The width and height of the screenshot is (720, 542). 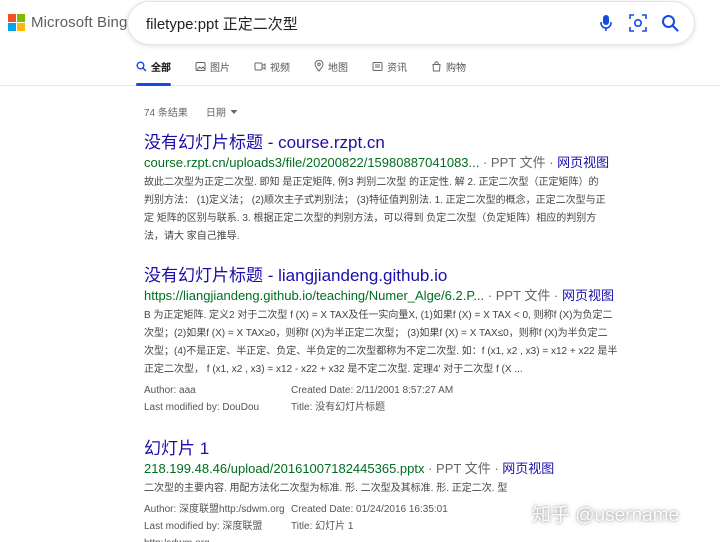 What do you see at coordinates (166, 113) in the screenshot?
I see `results-count: 74 条结果` at bounding box center [166, 113].